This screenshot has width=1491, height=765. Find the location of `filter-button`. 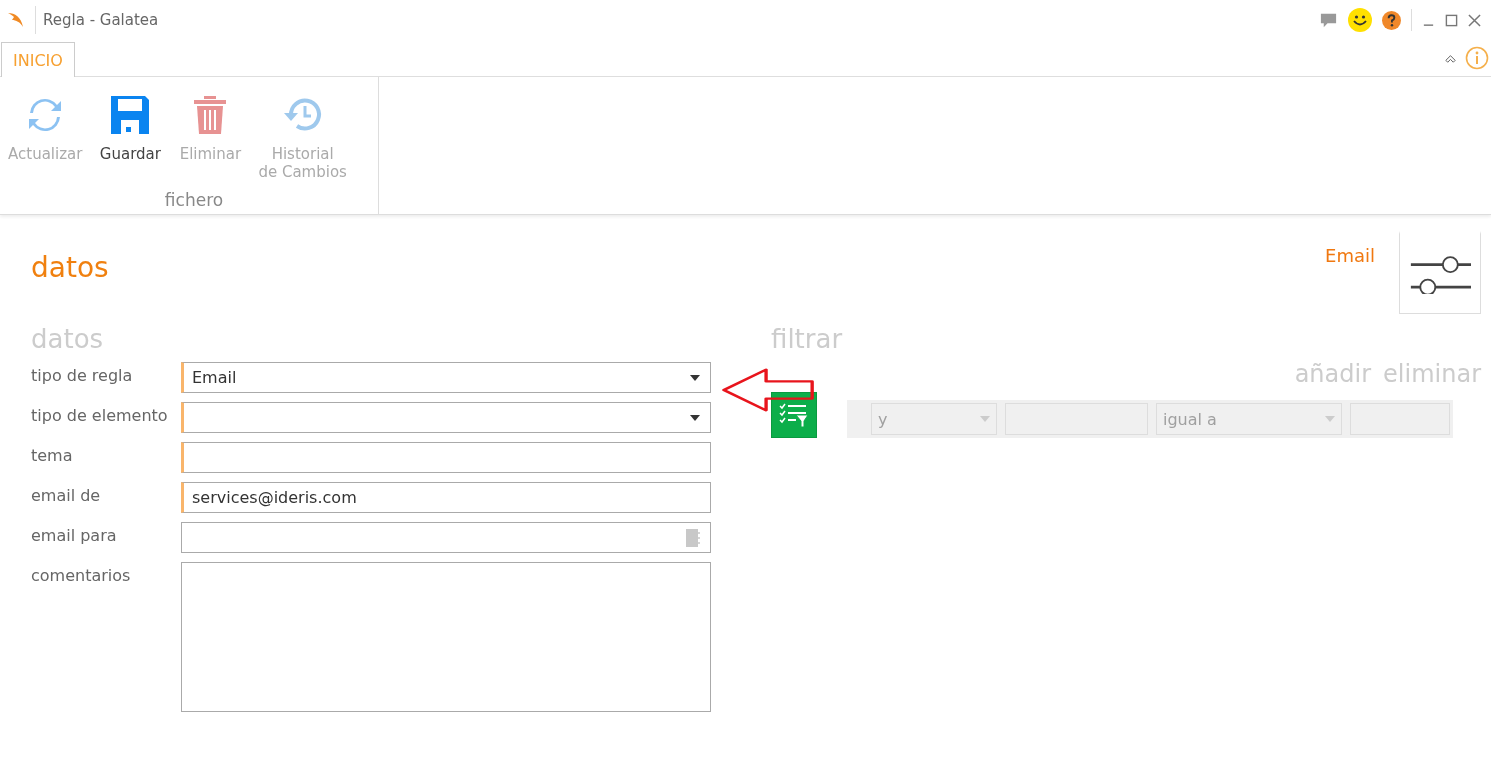

filter-button is located at coordinates (794, 415).